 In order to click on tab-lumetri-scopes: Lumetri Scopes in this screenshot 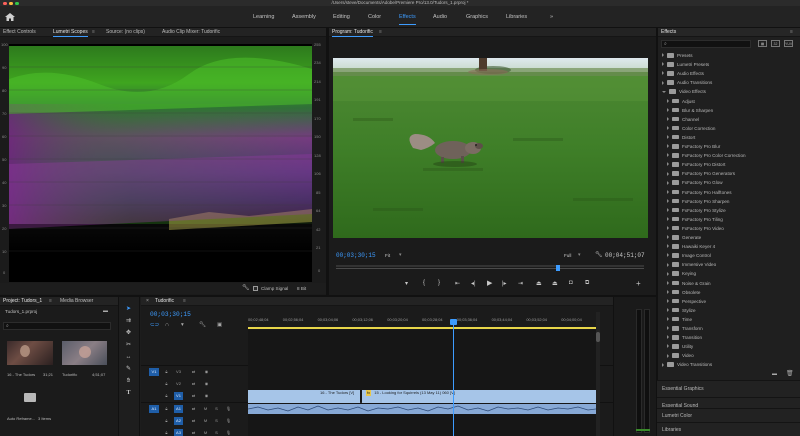, I will do `click(70, 32)`.